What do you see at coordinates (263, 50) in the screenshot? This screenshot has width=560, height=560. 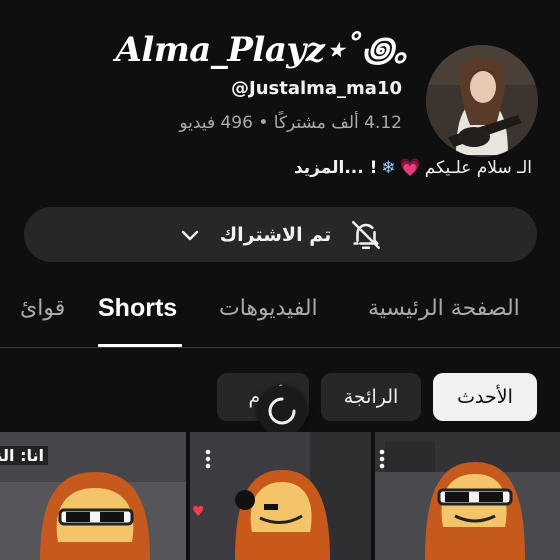 I see `channel-name: Alma_Playz⋆˚꩜｡` at bounding box center [263, 50].